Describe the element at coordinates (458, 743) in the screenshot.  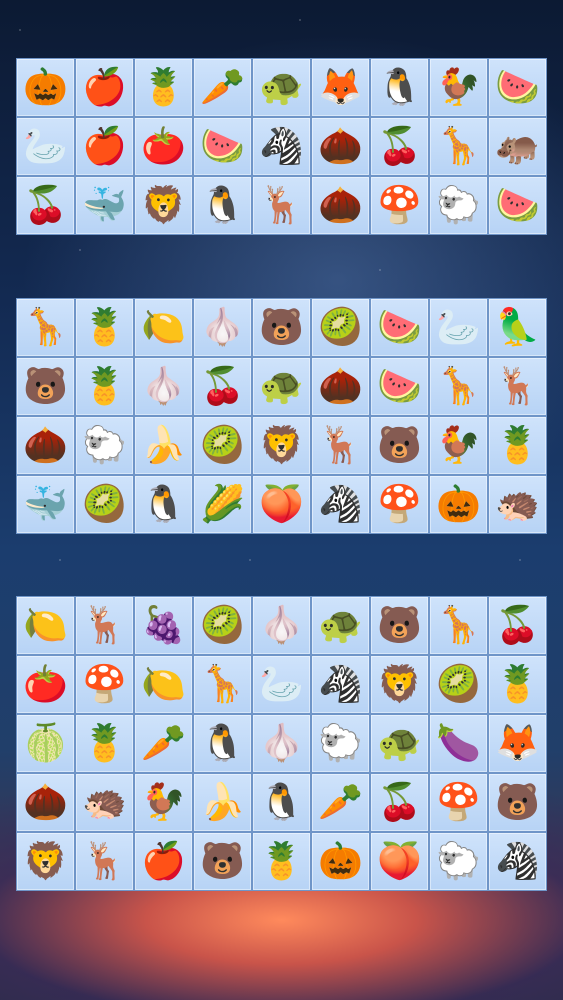
I see `tile-eggplant: 🍆` at that location.